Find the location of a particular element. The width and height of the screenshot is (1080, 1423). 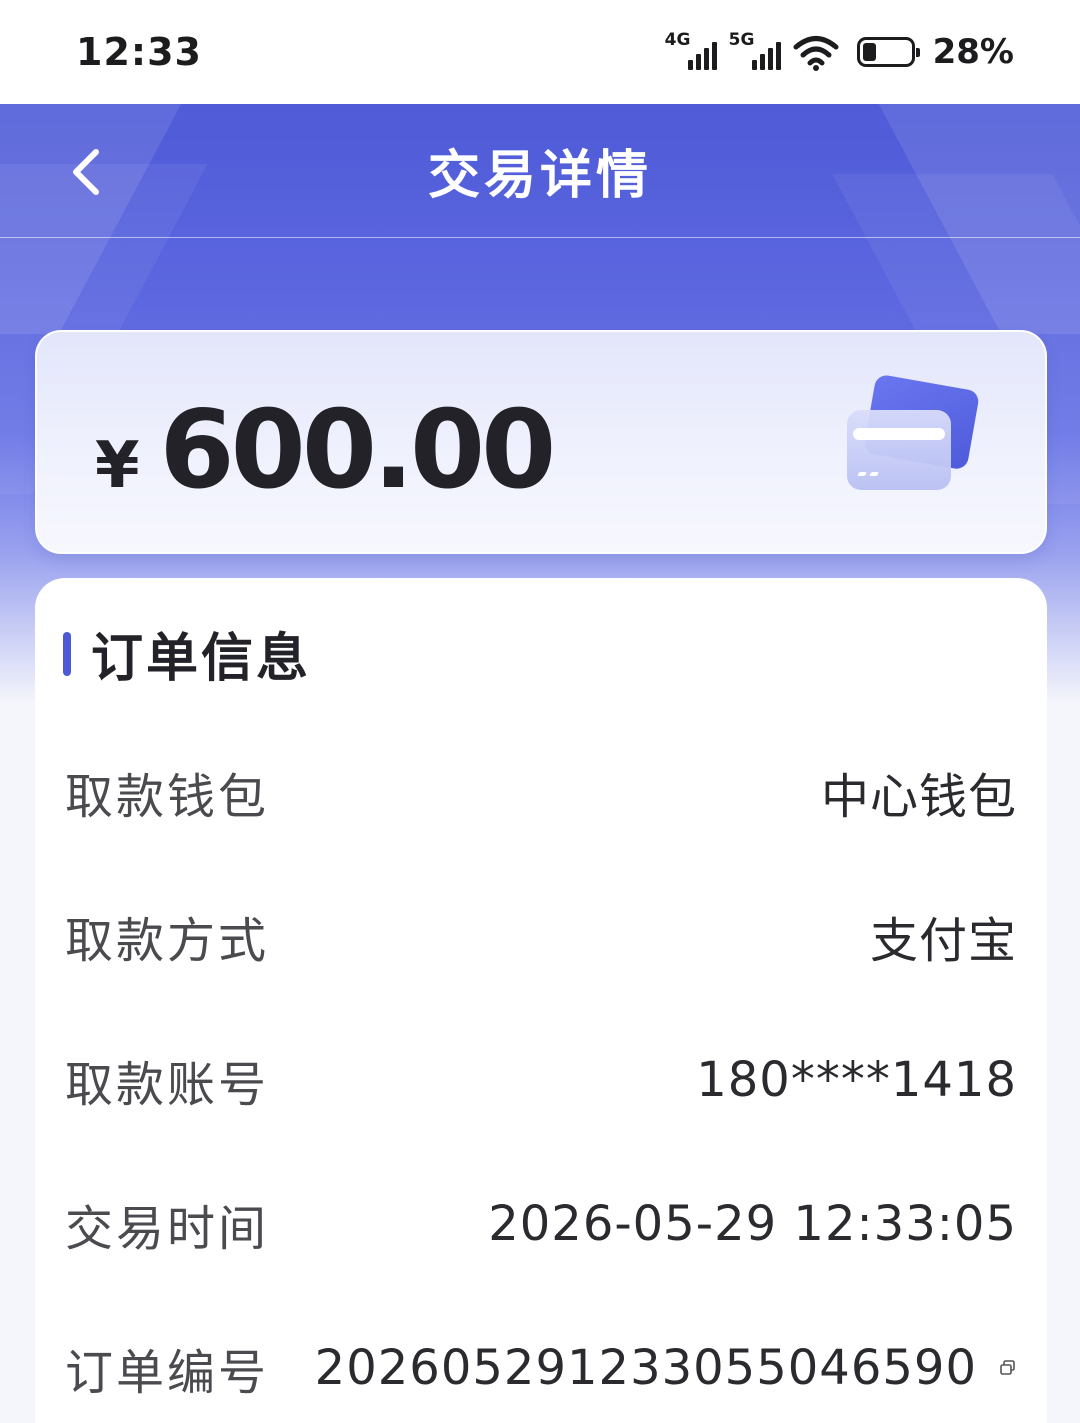

copy-icon is located at coordinates (1008, 1368).